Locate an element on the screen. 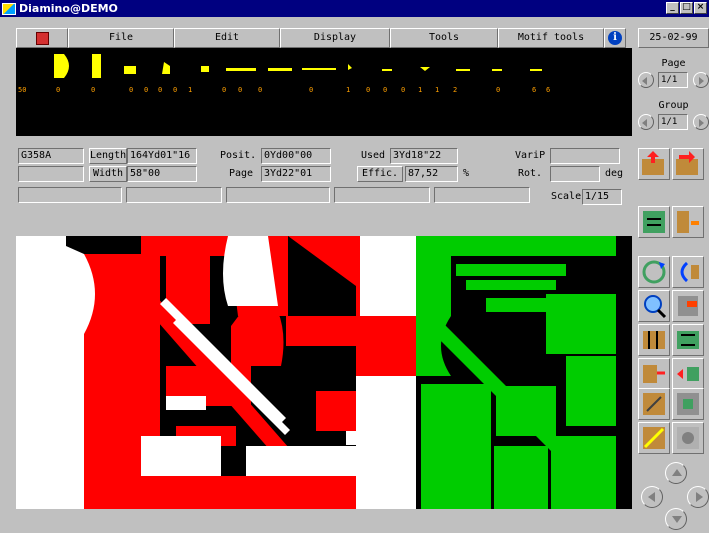  flip-piece-button is located at coordinates (688, 272).